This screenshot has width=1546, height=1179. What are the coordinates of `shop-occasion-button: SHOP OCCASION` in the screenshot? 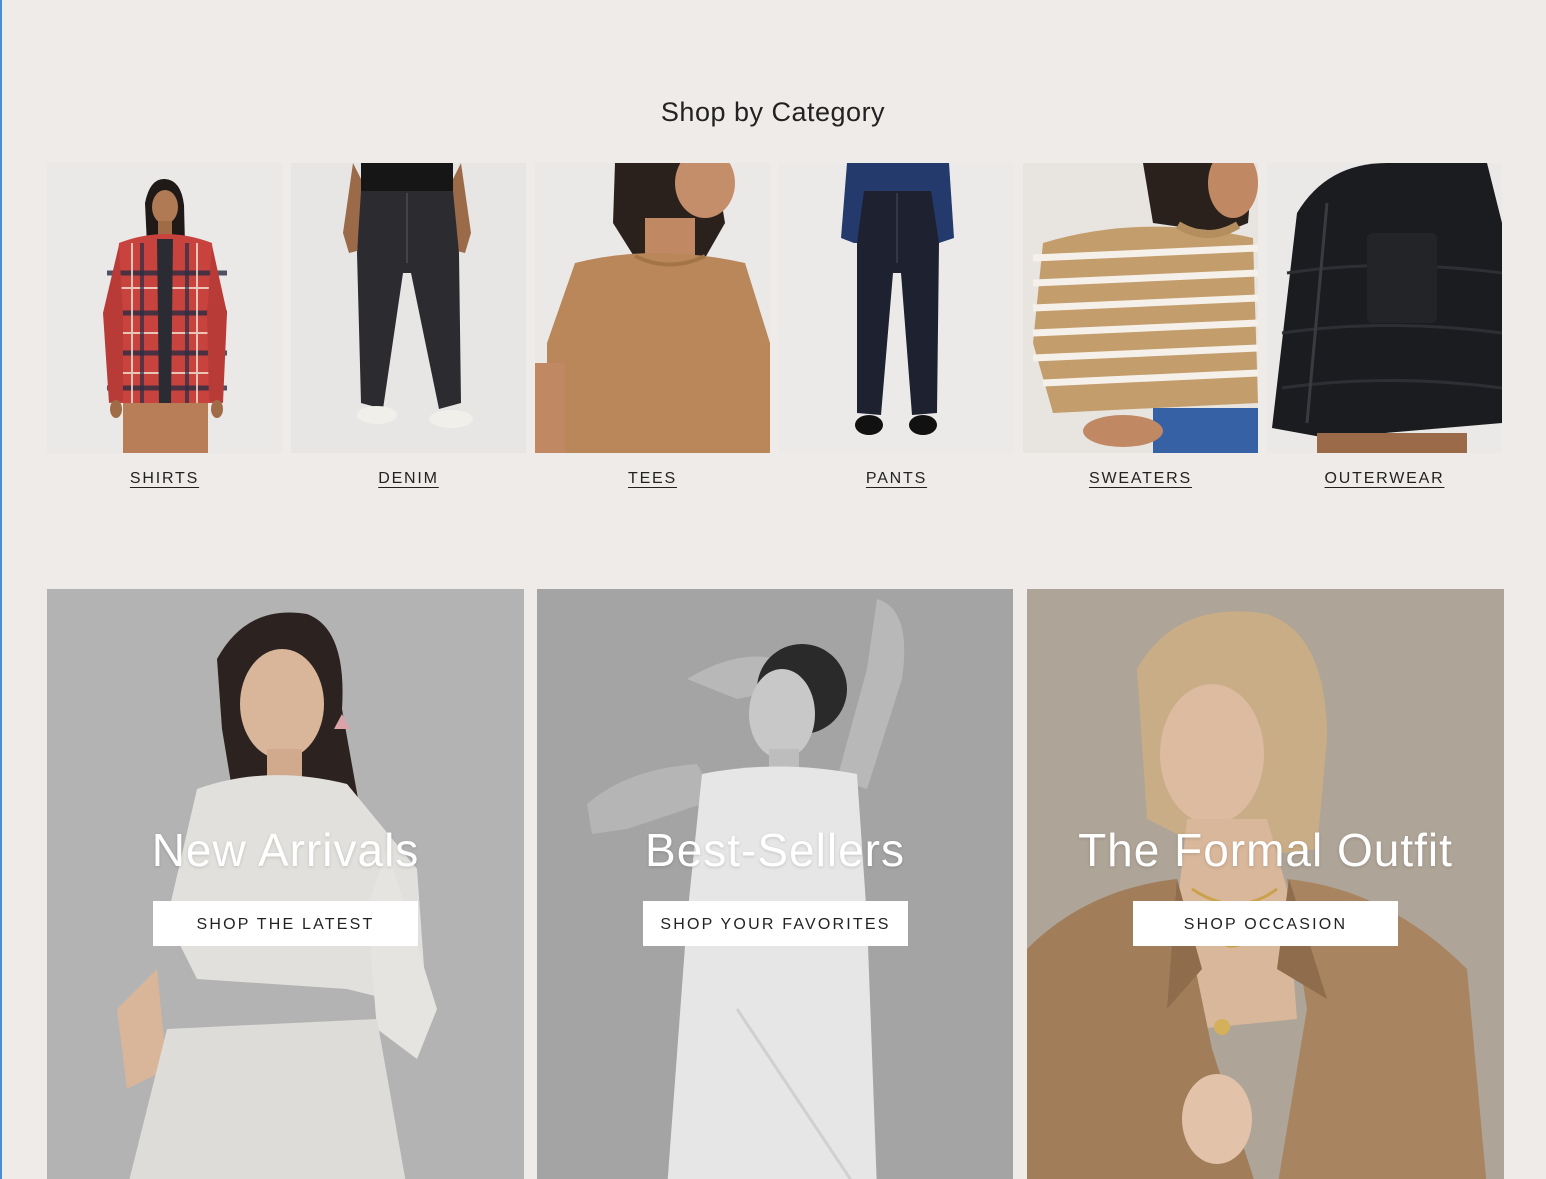 It's located at (1265, 923).